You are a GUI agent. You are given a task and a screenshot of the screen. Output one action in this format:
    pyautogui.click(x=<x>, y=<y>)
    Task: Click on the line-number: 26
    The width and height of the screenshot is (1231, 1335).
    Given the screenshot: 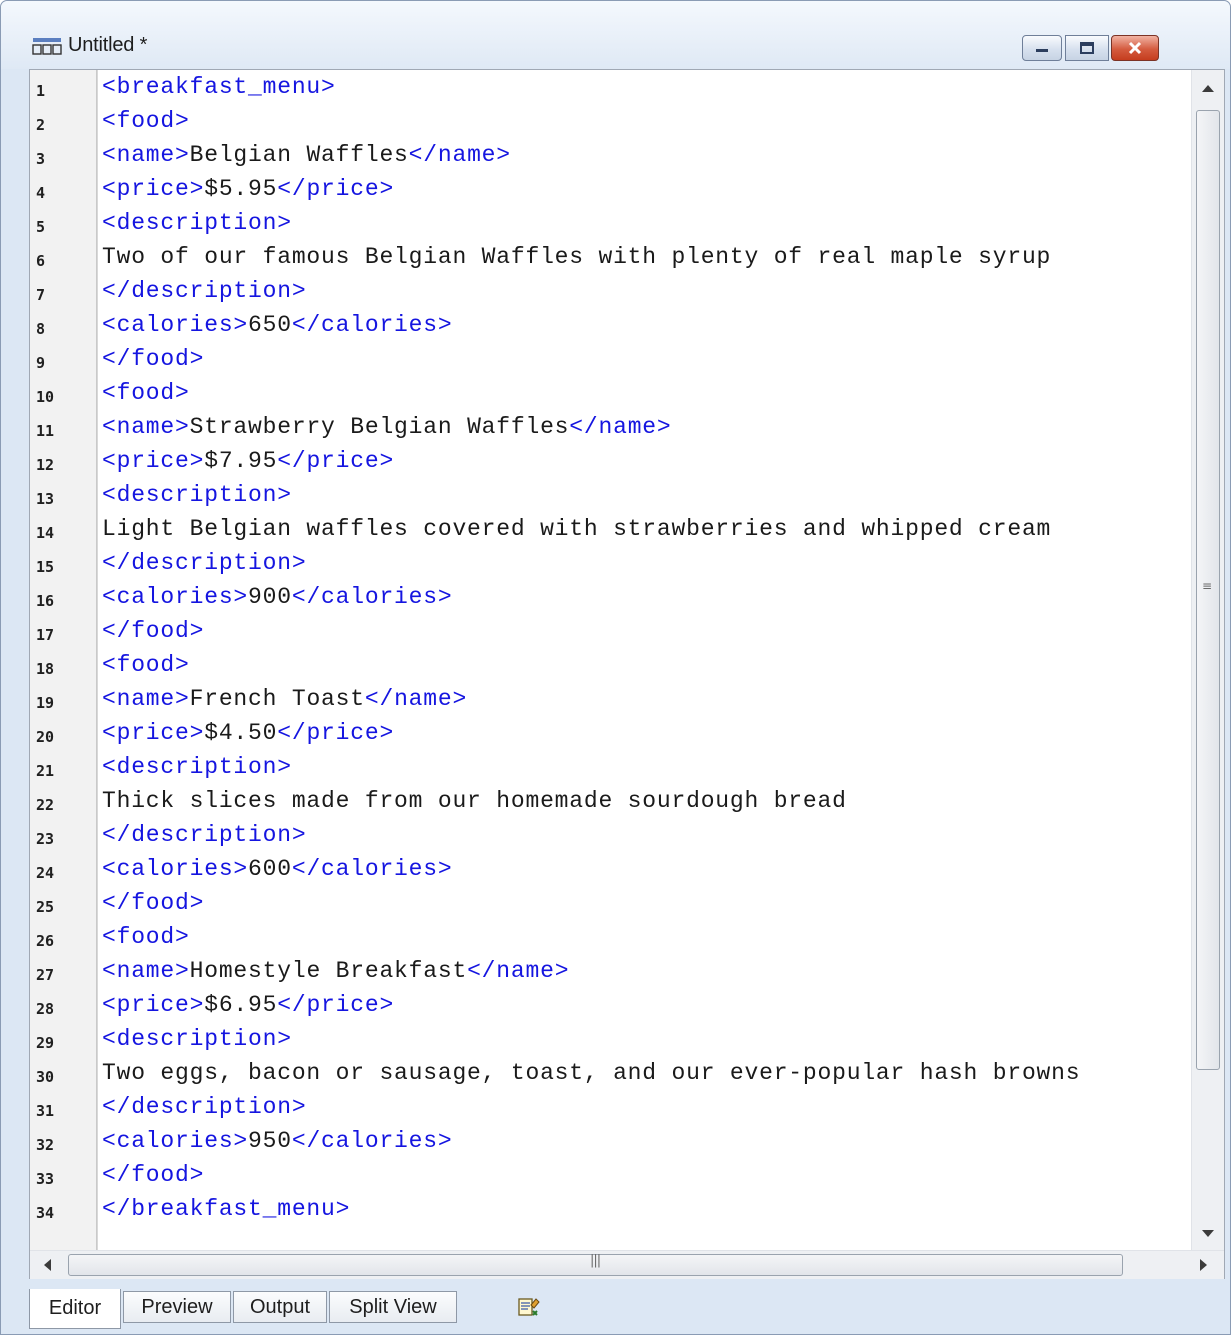 What is the action you would take?
    pyautogui.click(x=45, y=941)
    